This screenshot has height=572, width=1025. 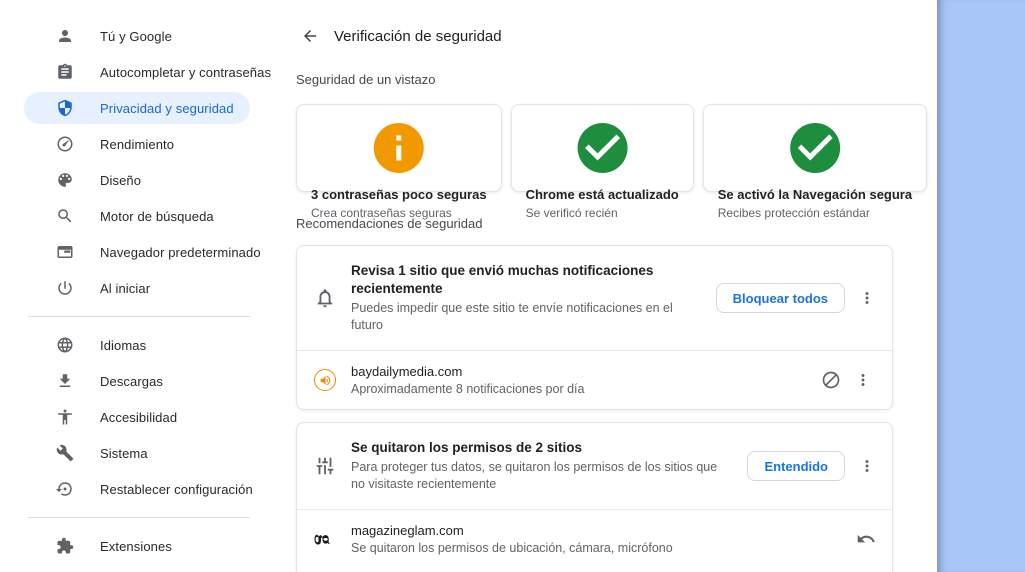 What do you see at coordinates (815, 194) in the screenshot?
I see `card-title: Se activó la Navegación segura` at bounding box center [815, 194].